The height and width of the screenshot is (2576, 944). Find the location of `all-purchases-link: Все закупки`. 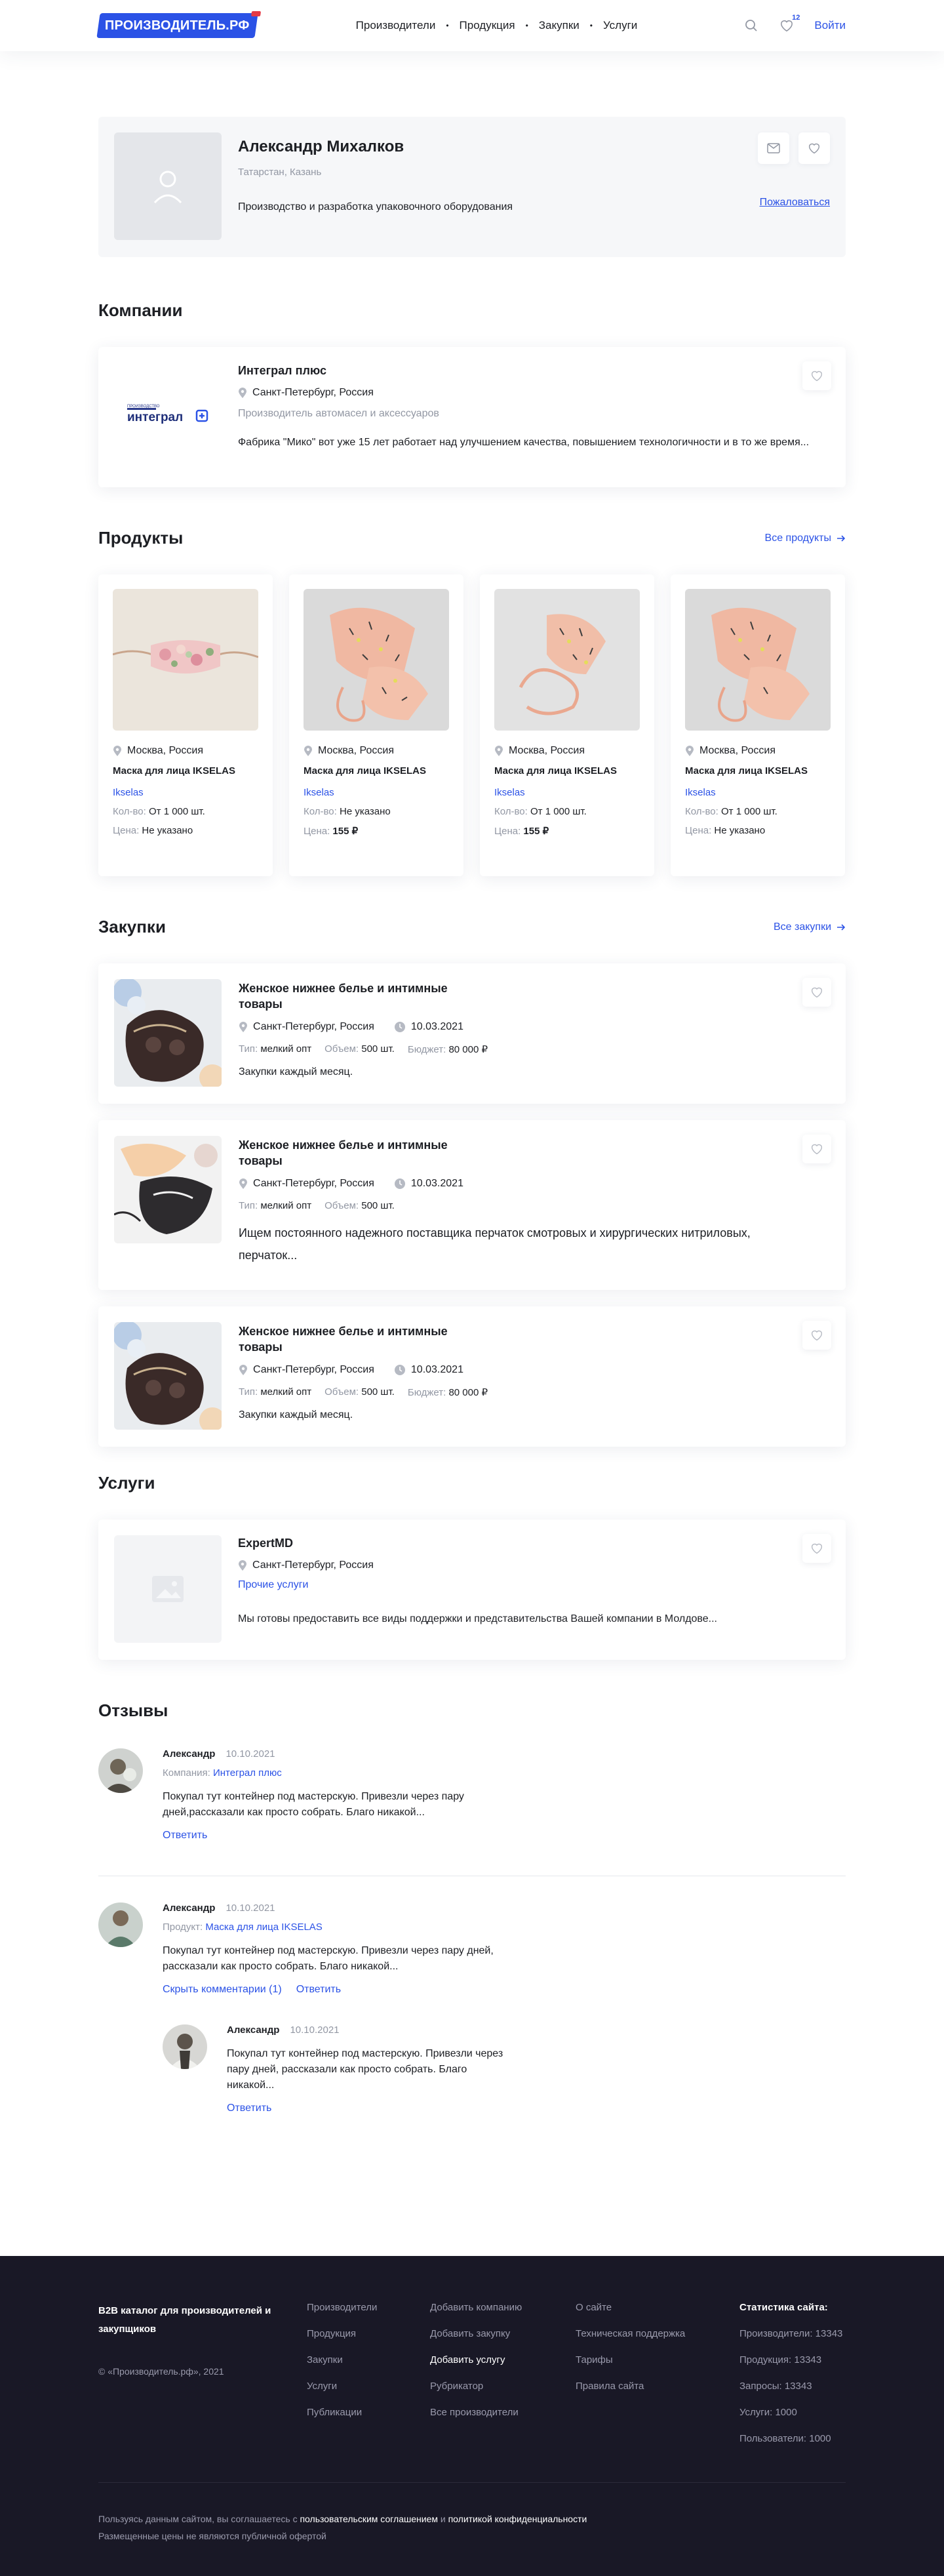

all-purchases-link: Все закупки is located at coordinates (810, 927).